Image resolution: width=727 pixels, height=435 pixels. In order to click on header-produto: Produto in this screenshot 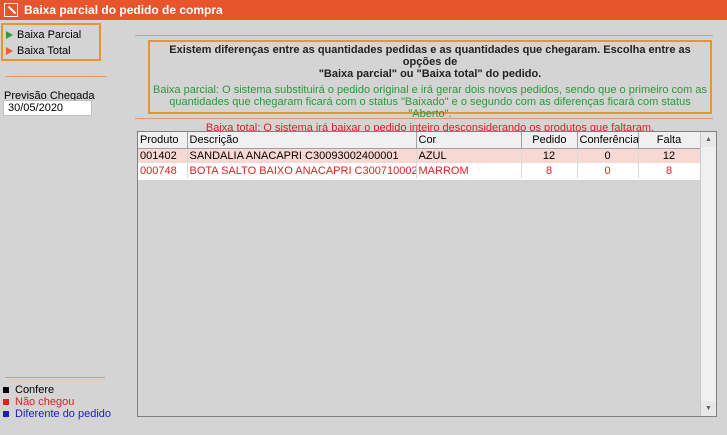, I will do `click(163, 140)`.